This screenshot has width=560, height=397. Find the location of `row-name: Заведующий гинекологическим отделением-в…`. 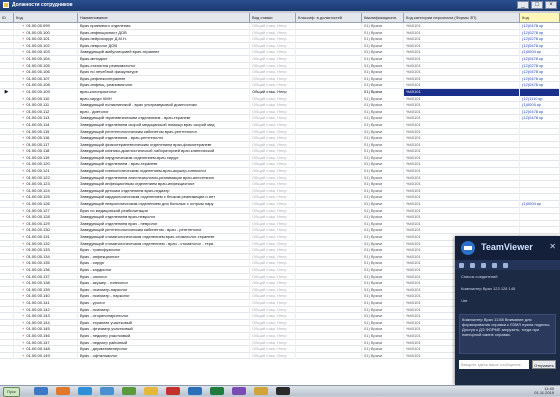

row-name: Заведующий гинекологическим отделением-в… is located at coordinates (164, 171).